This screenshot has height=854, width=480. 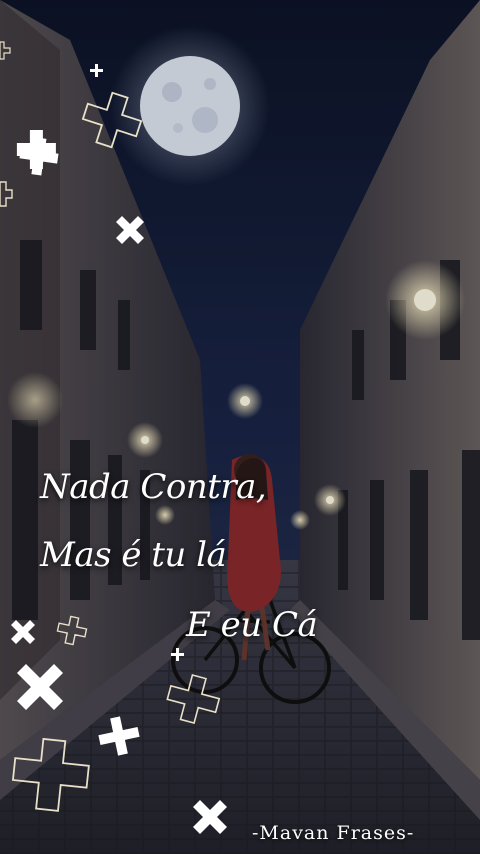 What do you see at coordinates (133, 555) in the screenshot?
I see `quote-line-2: Mas é tu lá` at bounding box center [133, 555].